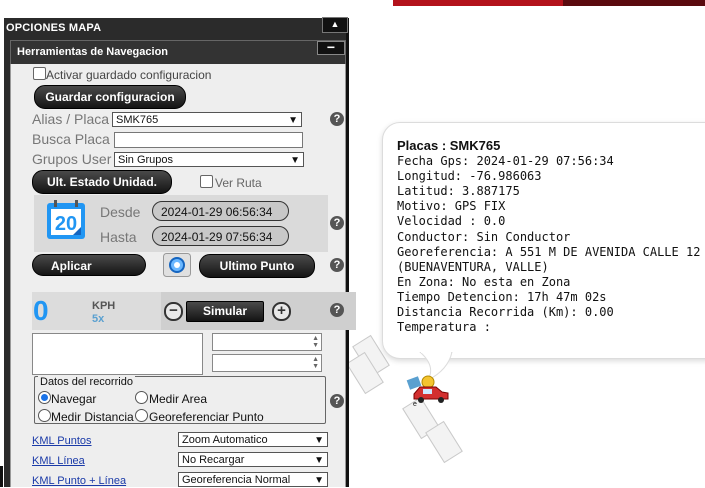  I want to click on speed-multiplier: 5x, so click(98, 319).